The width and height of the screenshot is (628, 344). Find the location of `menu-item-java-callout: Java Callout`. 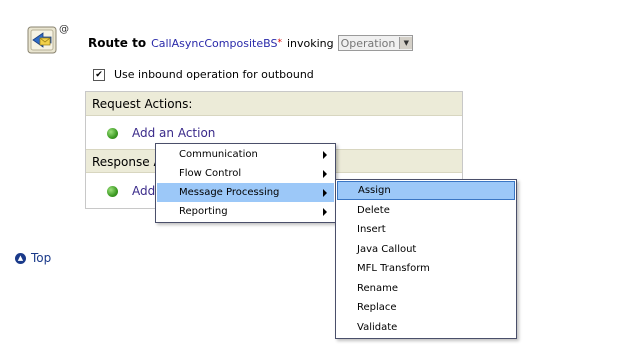

menu-item-java-callout: Java Callout is located at coordinates (426, 249).